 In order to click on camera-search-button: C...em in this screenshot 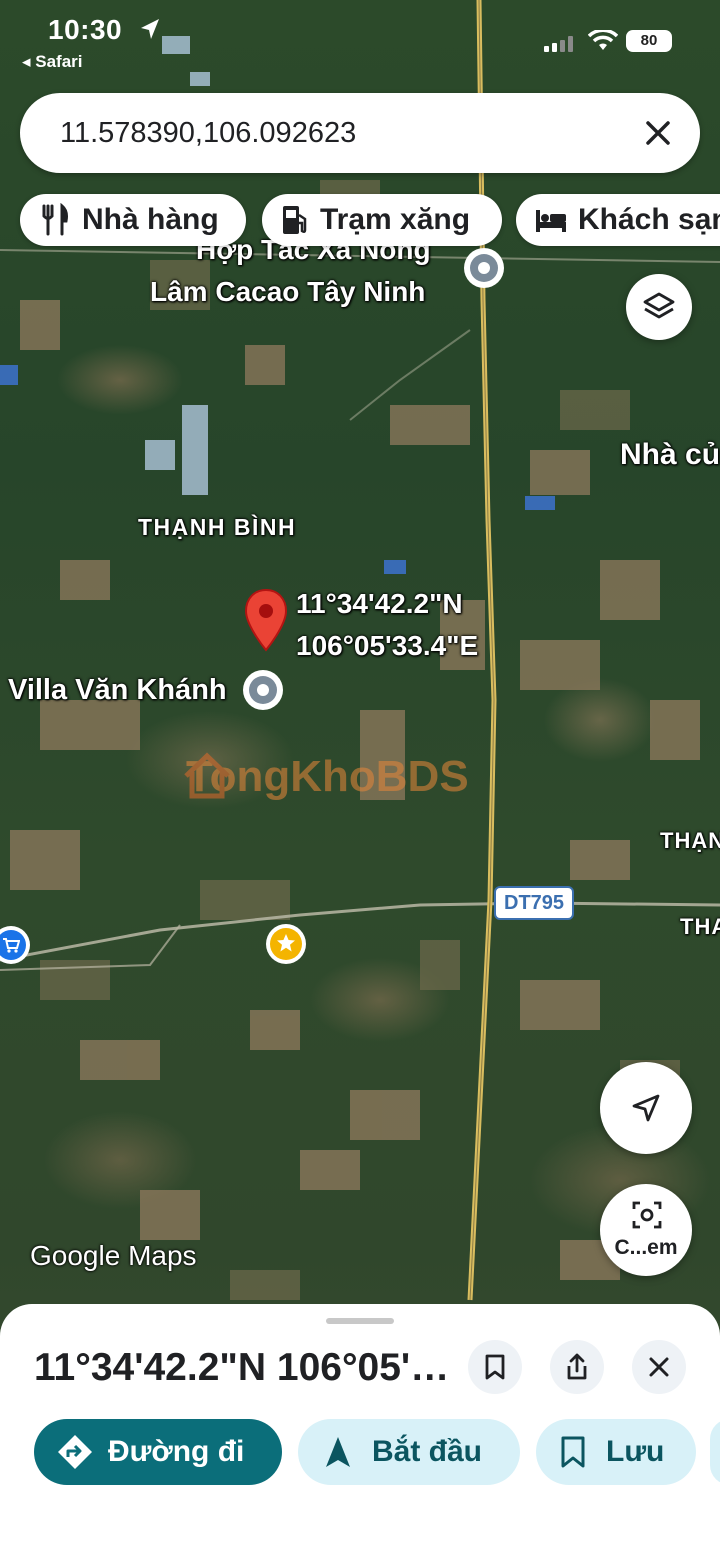, I will do `click(646, 1230)`.